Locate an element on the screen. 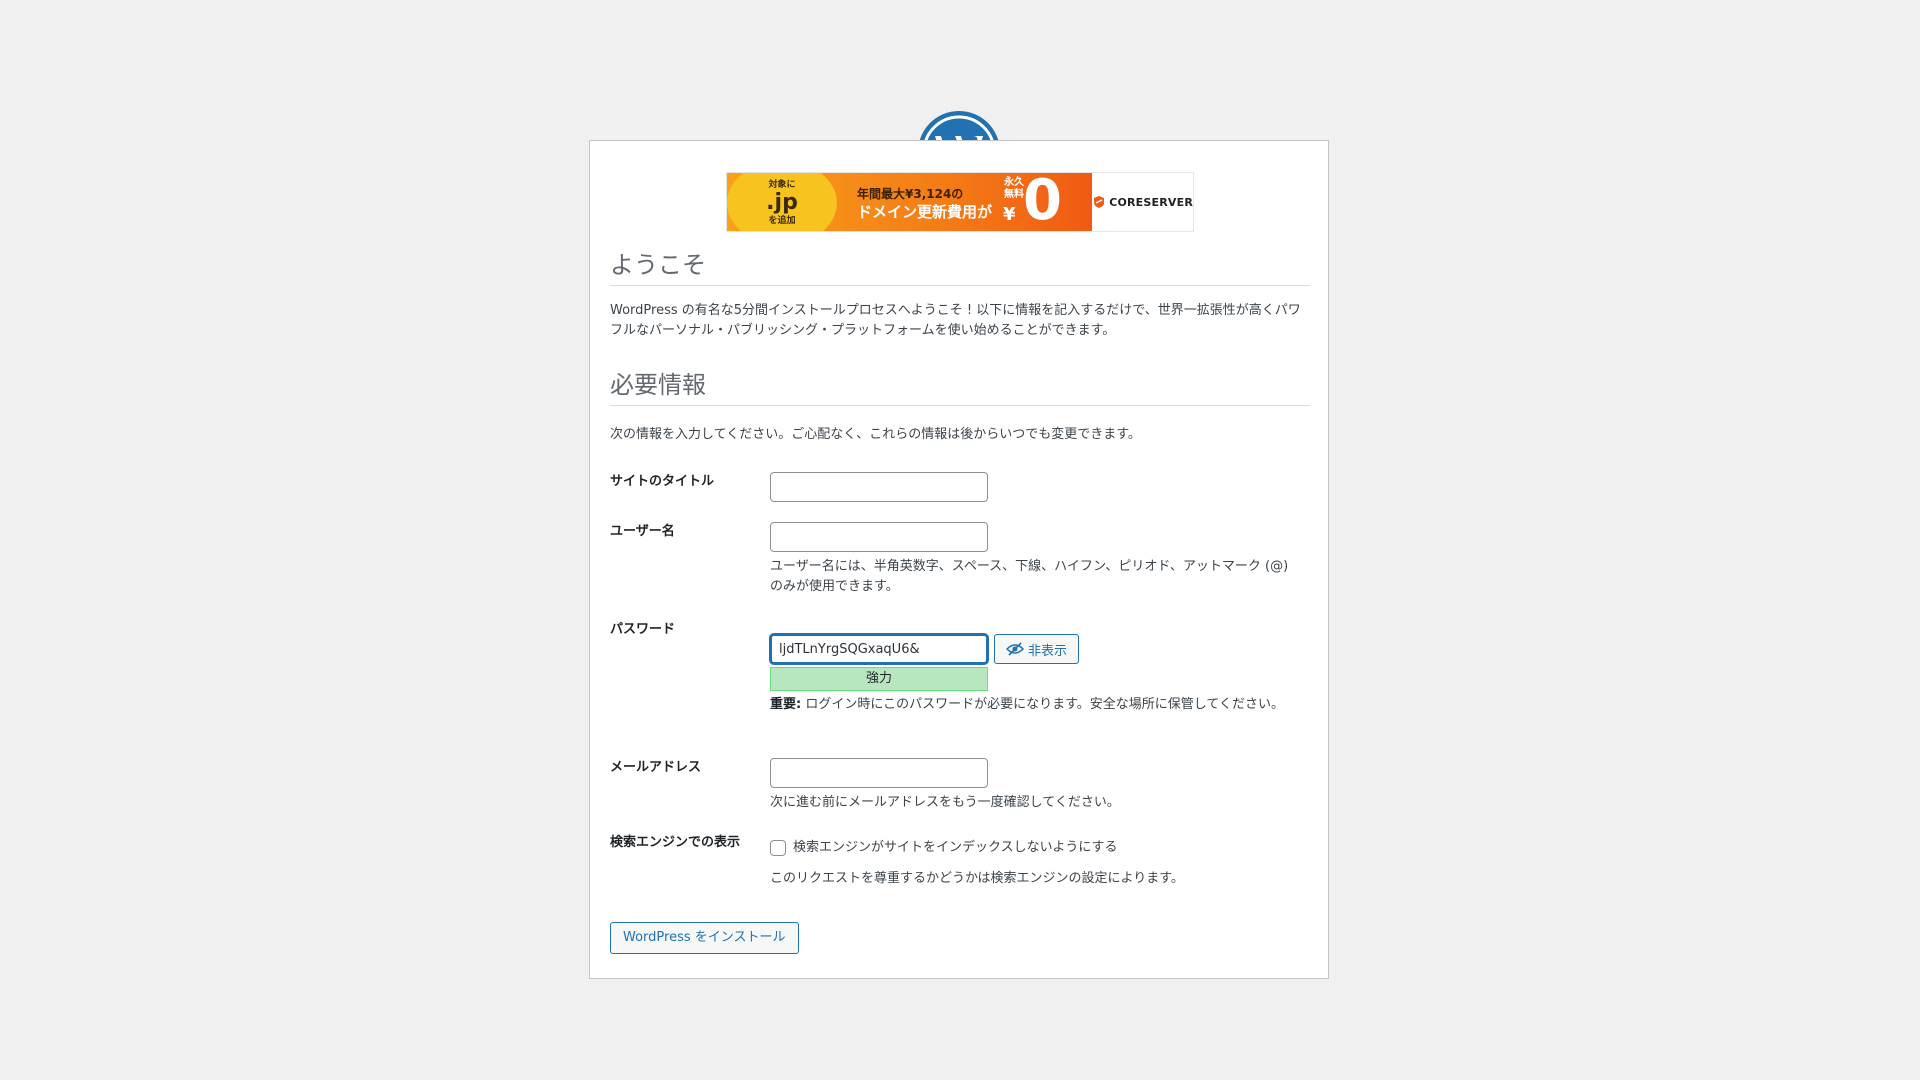 The height and width of the screenshot is (1080, 1920). jp-badge-mid: .jp is located at coordinates (782, 202).